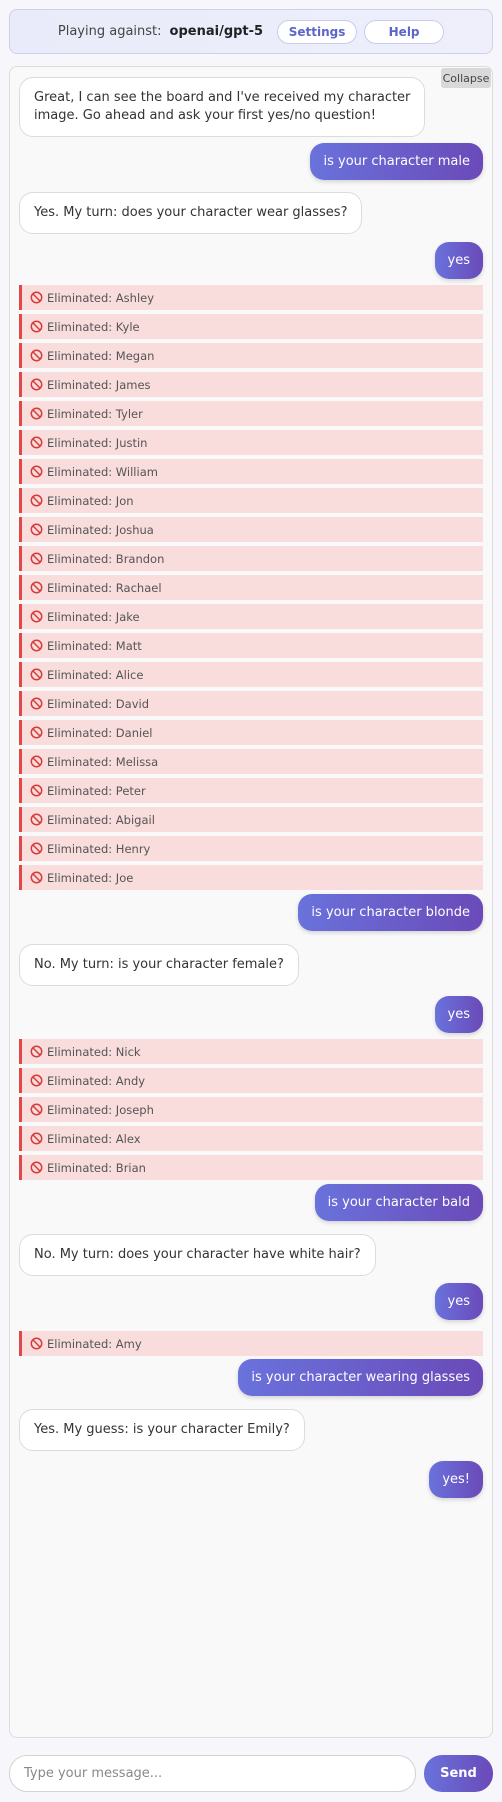 The width and height of the screenshot is (502, 1802). I want to click on eliminated-text: Eliminated: Ashley, so click(101, 297).